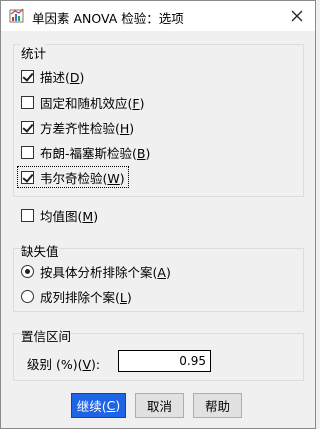 The image size is (320, 429). What do you see at coordinates (46, 335) in the screenshot?
I see `confidence-interval-group-title: 置信区间` at bounding box center [46, 335].